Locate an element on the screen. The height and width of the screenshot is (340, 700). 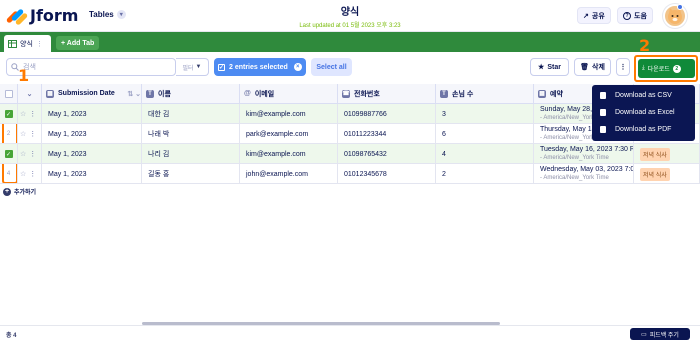
filter-button: 필터 ▼ is located at coordinates (192, 67).